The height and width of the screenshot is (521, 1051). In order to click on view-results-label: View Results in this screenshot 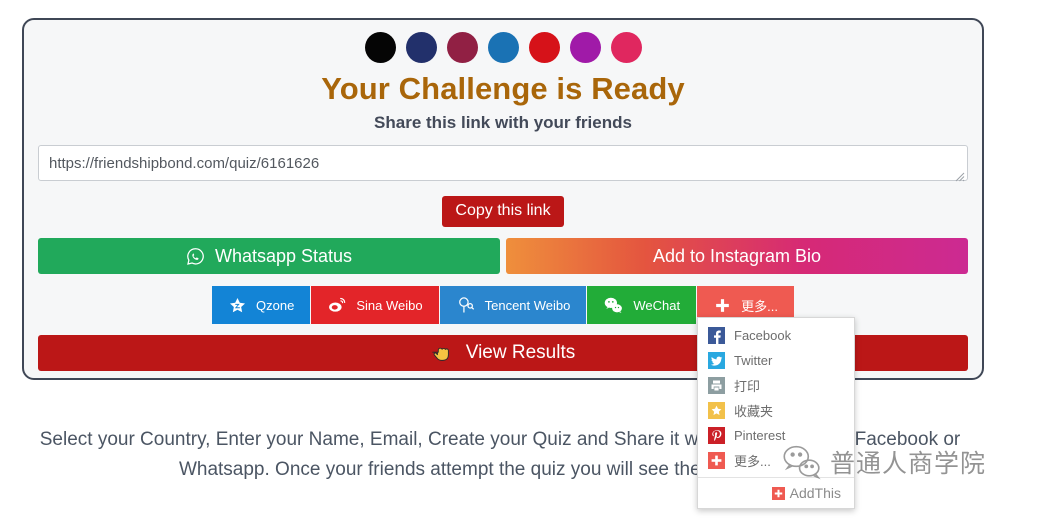, I will do `click(520, 352)`.